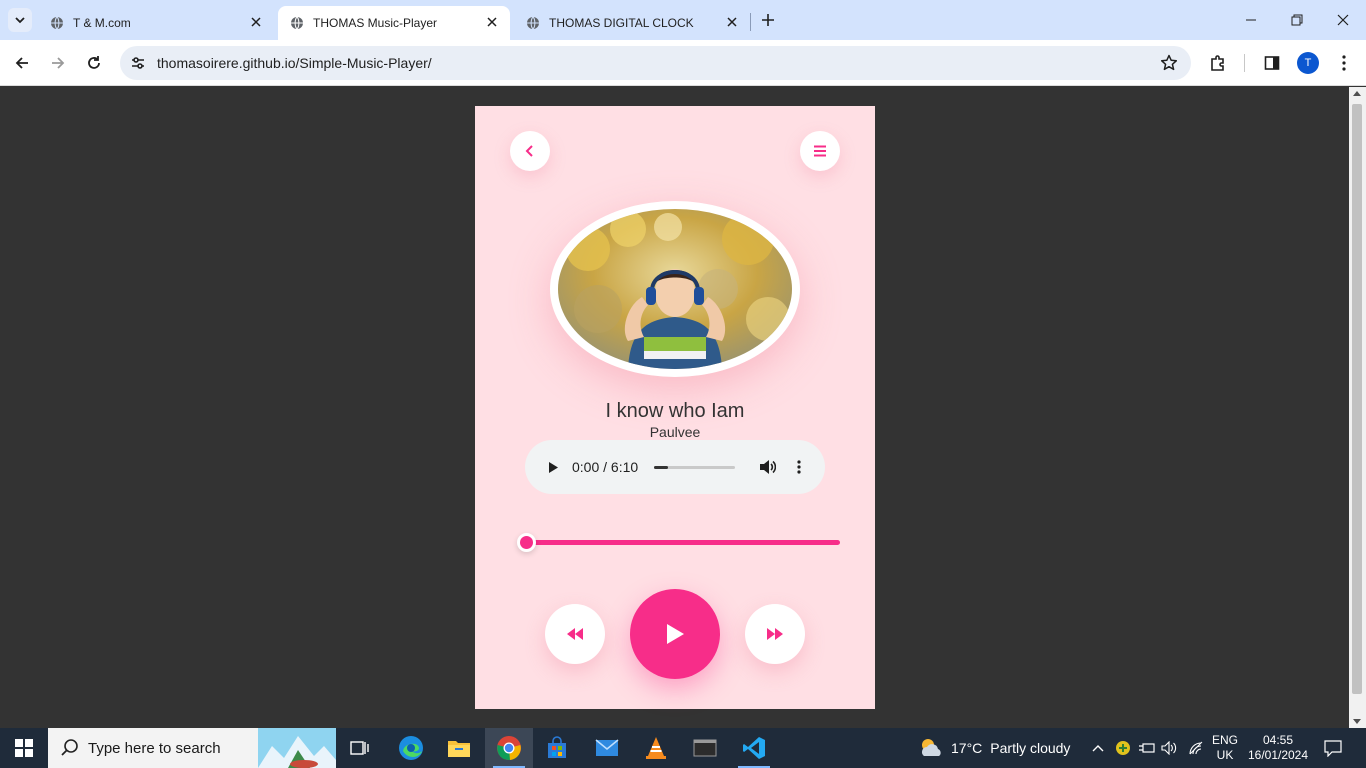  I want to click on mail-icon, so click(607, 747).